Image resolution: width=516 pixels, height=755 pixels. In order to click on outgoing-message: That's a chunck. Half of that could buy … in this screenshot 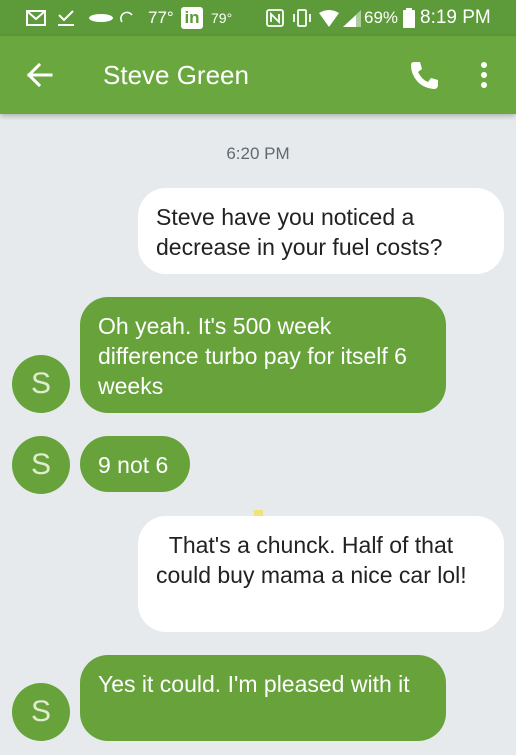, I will do `click(321, 574)`.